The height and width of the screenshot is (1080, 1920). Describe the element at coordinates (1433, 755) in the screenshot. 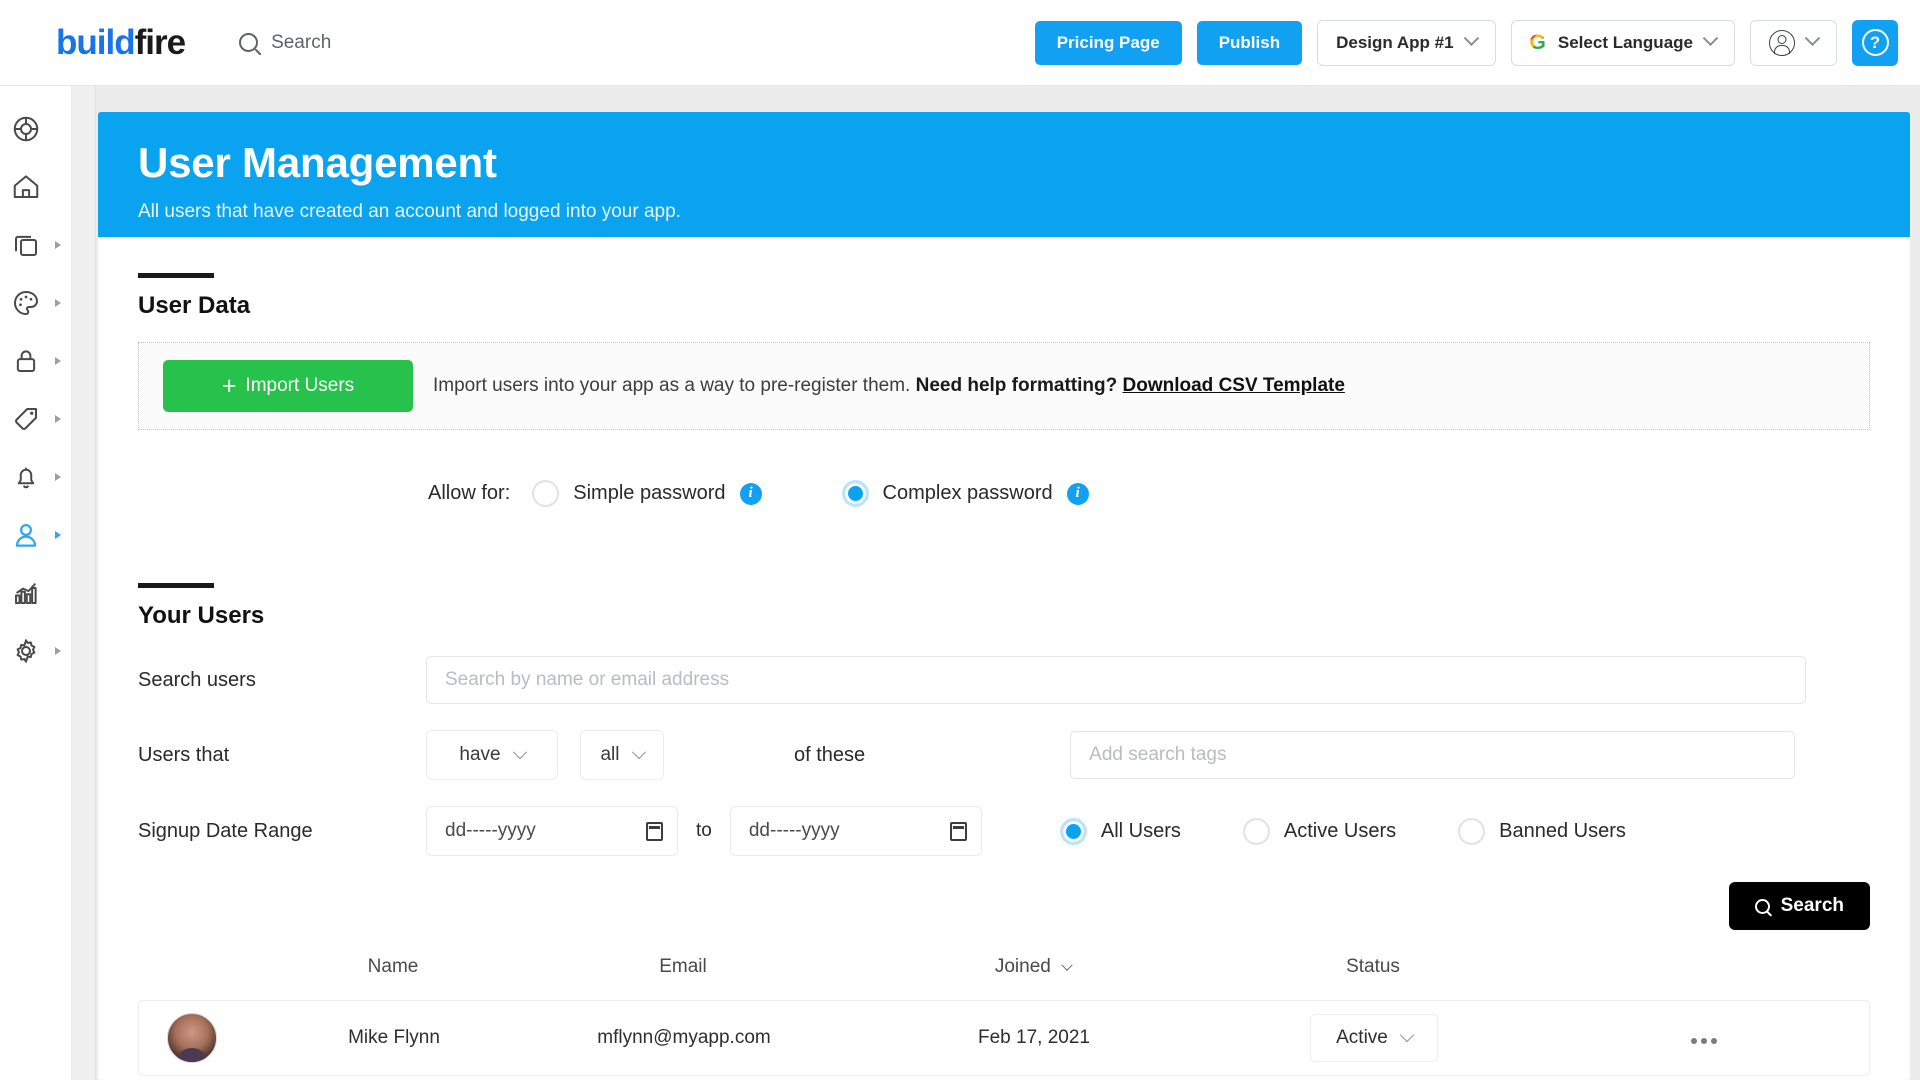

I see `search-tags-input` at that location.